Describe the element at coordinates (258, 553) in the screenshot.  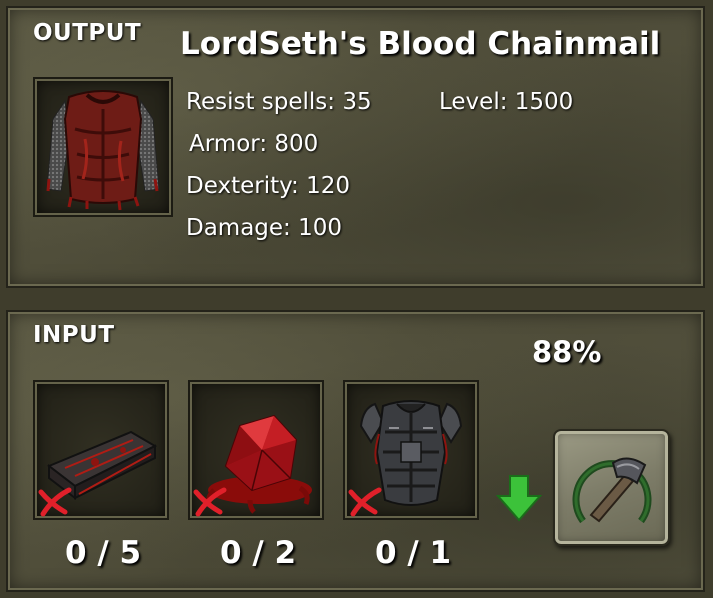
I see `ingredient-count-2: 0 / 2` at that location.